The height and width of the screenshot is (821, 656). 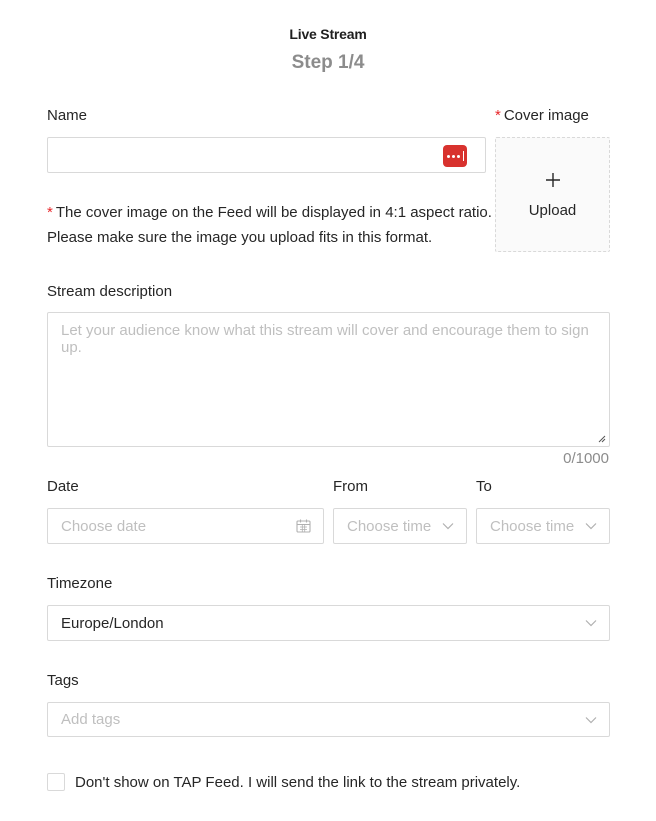 I want to click on private-stream-checkbox, so click(x=56, y=782).